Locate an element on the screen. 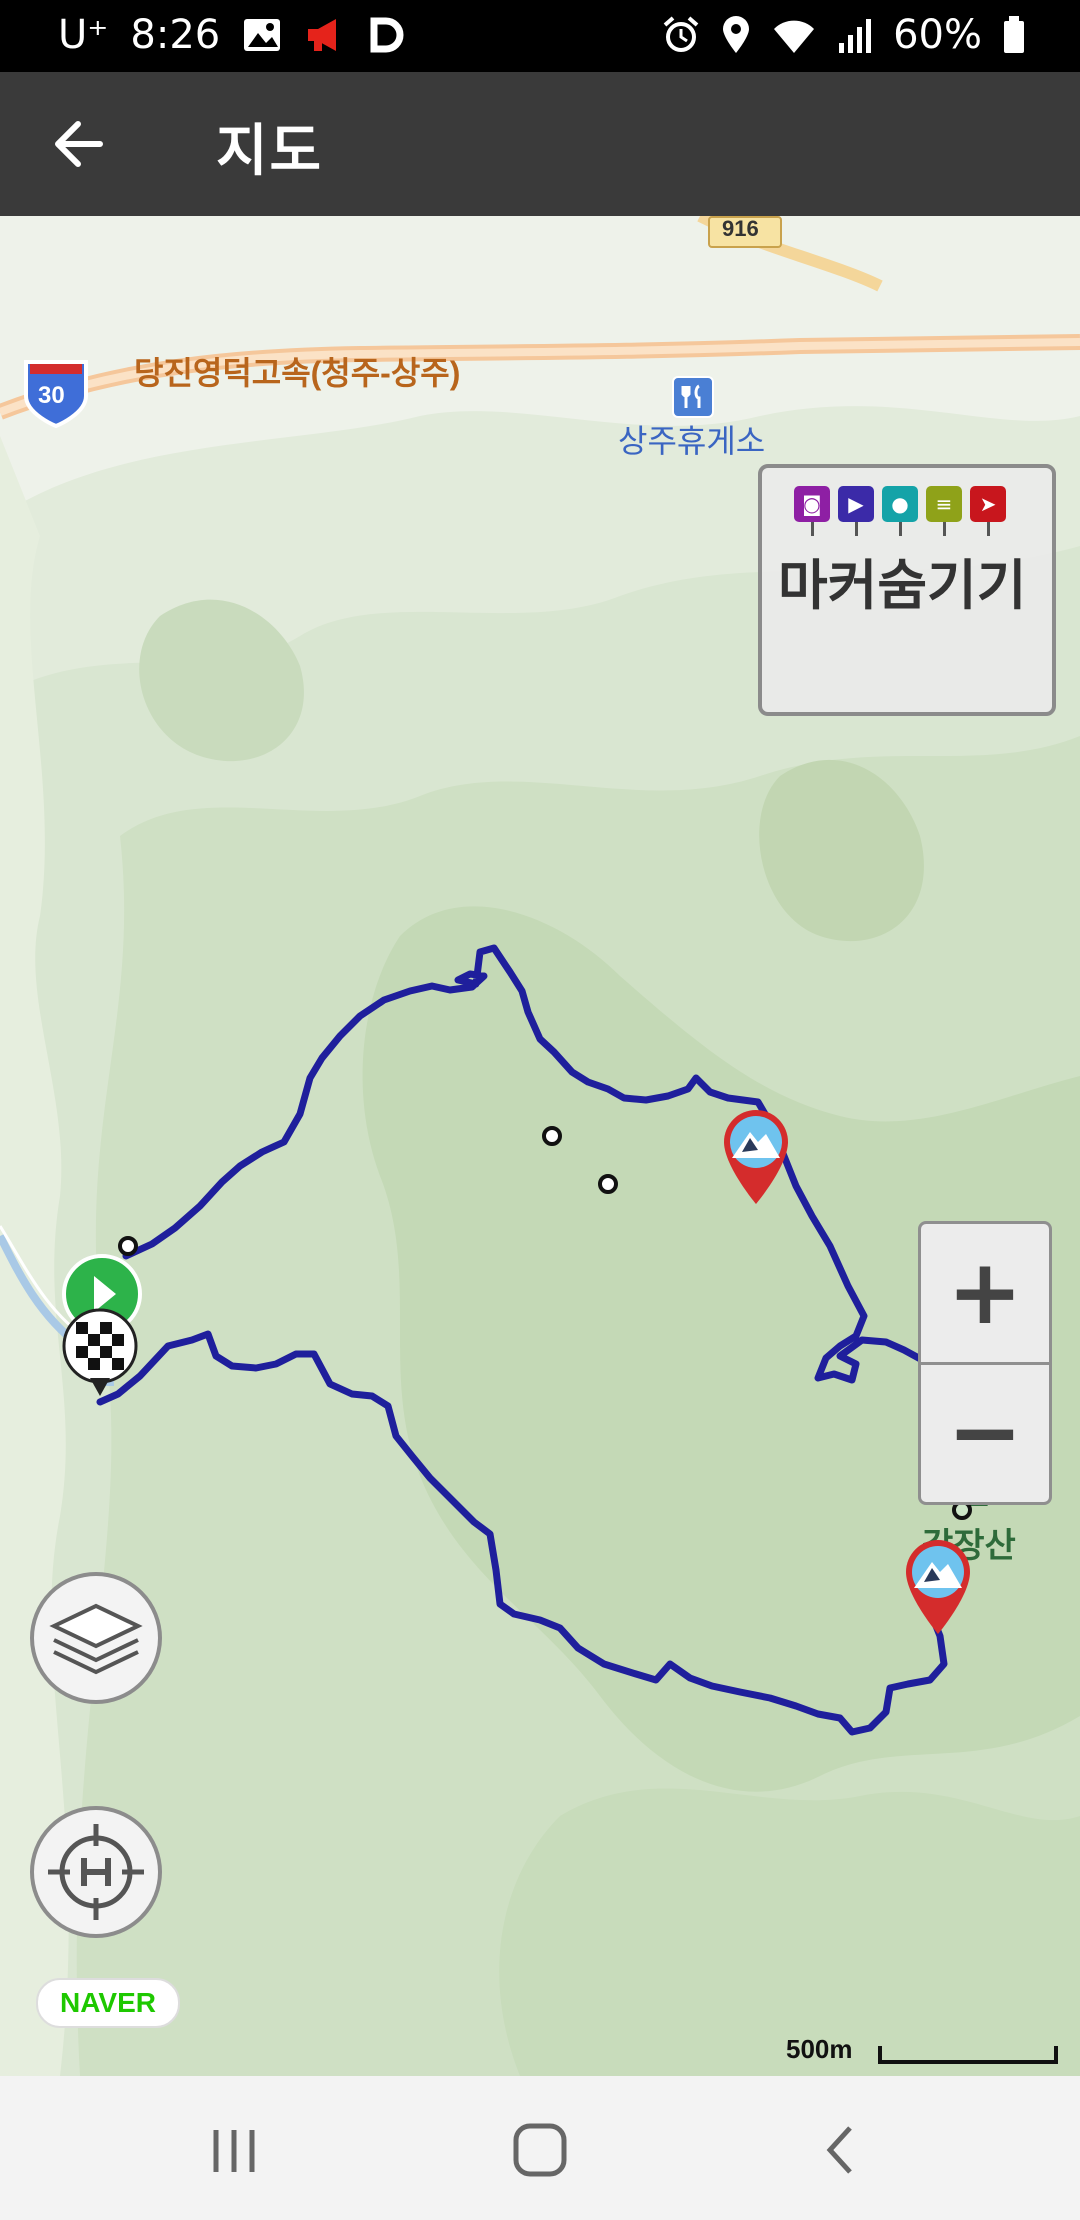  home-location-button is located at coordinates (96, 1872).